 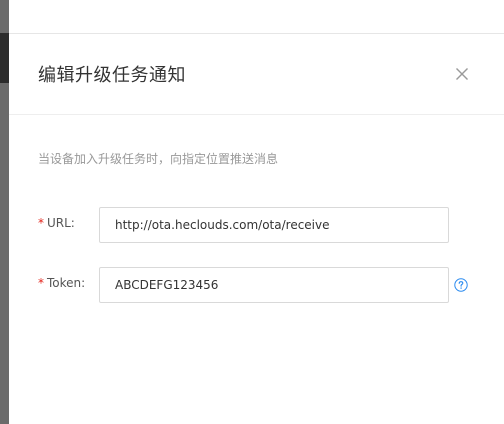 What do you see at coordinates (4, 212) in the screenshot?
I see `modal-backdrop` at bounding box center [4, 212].